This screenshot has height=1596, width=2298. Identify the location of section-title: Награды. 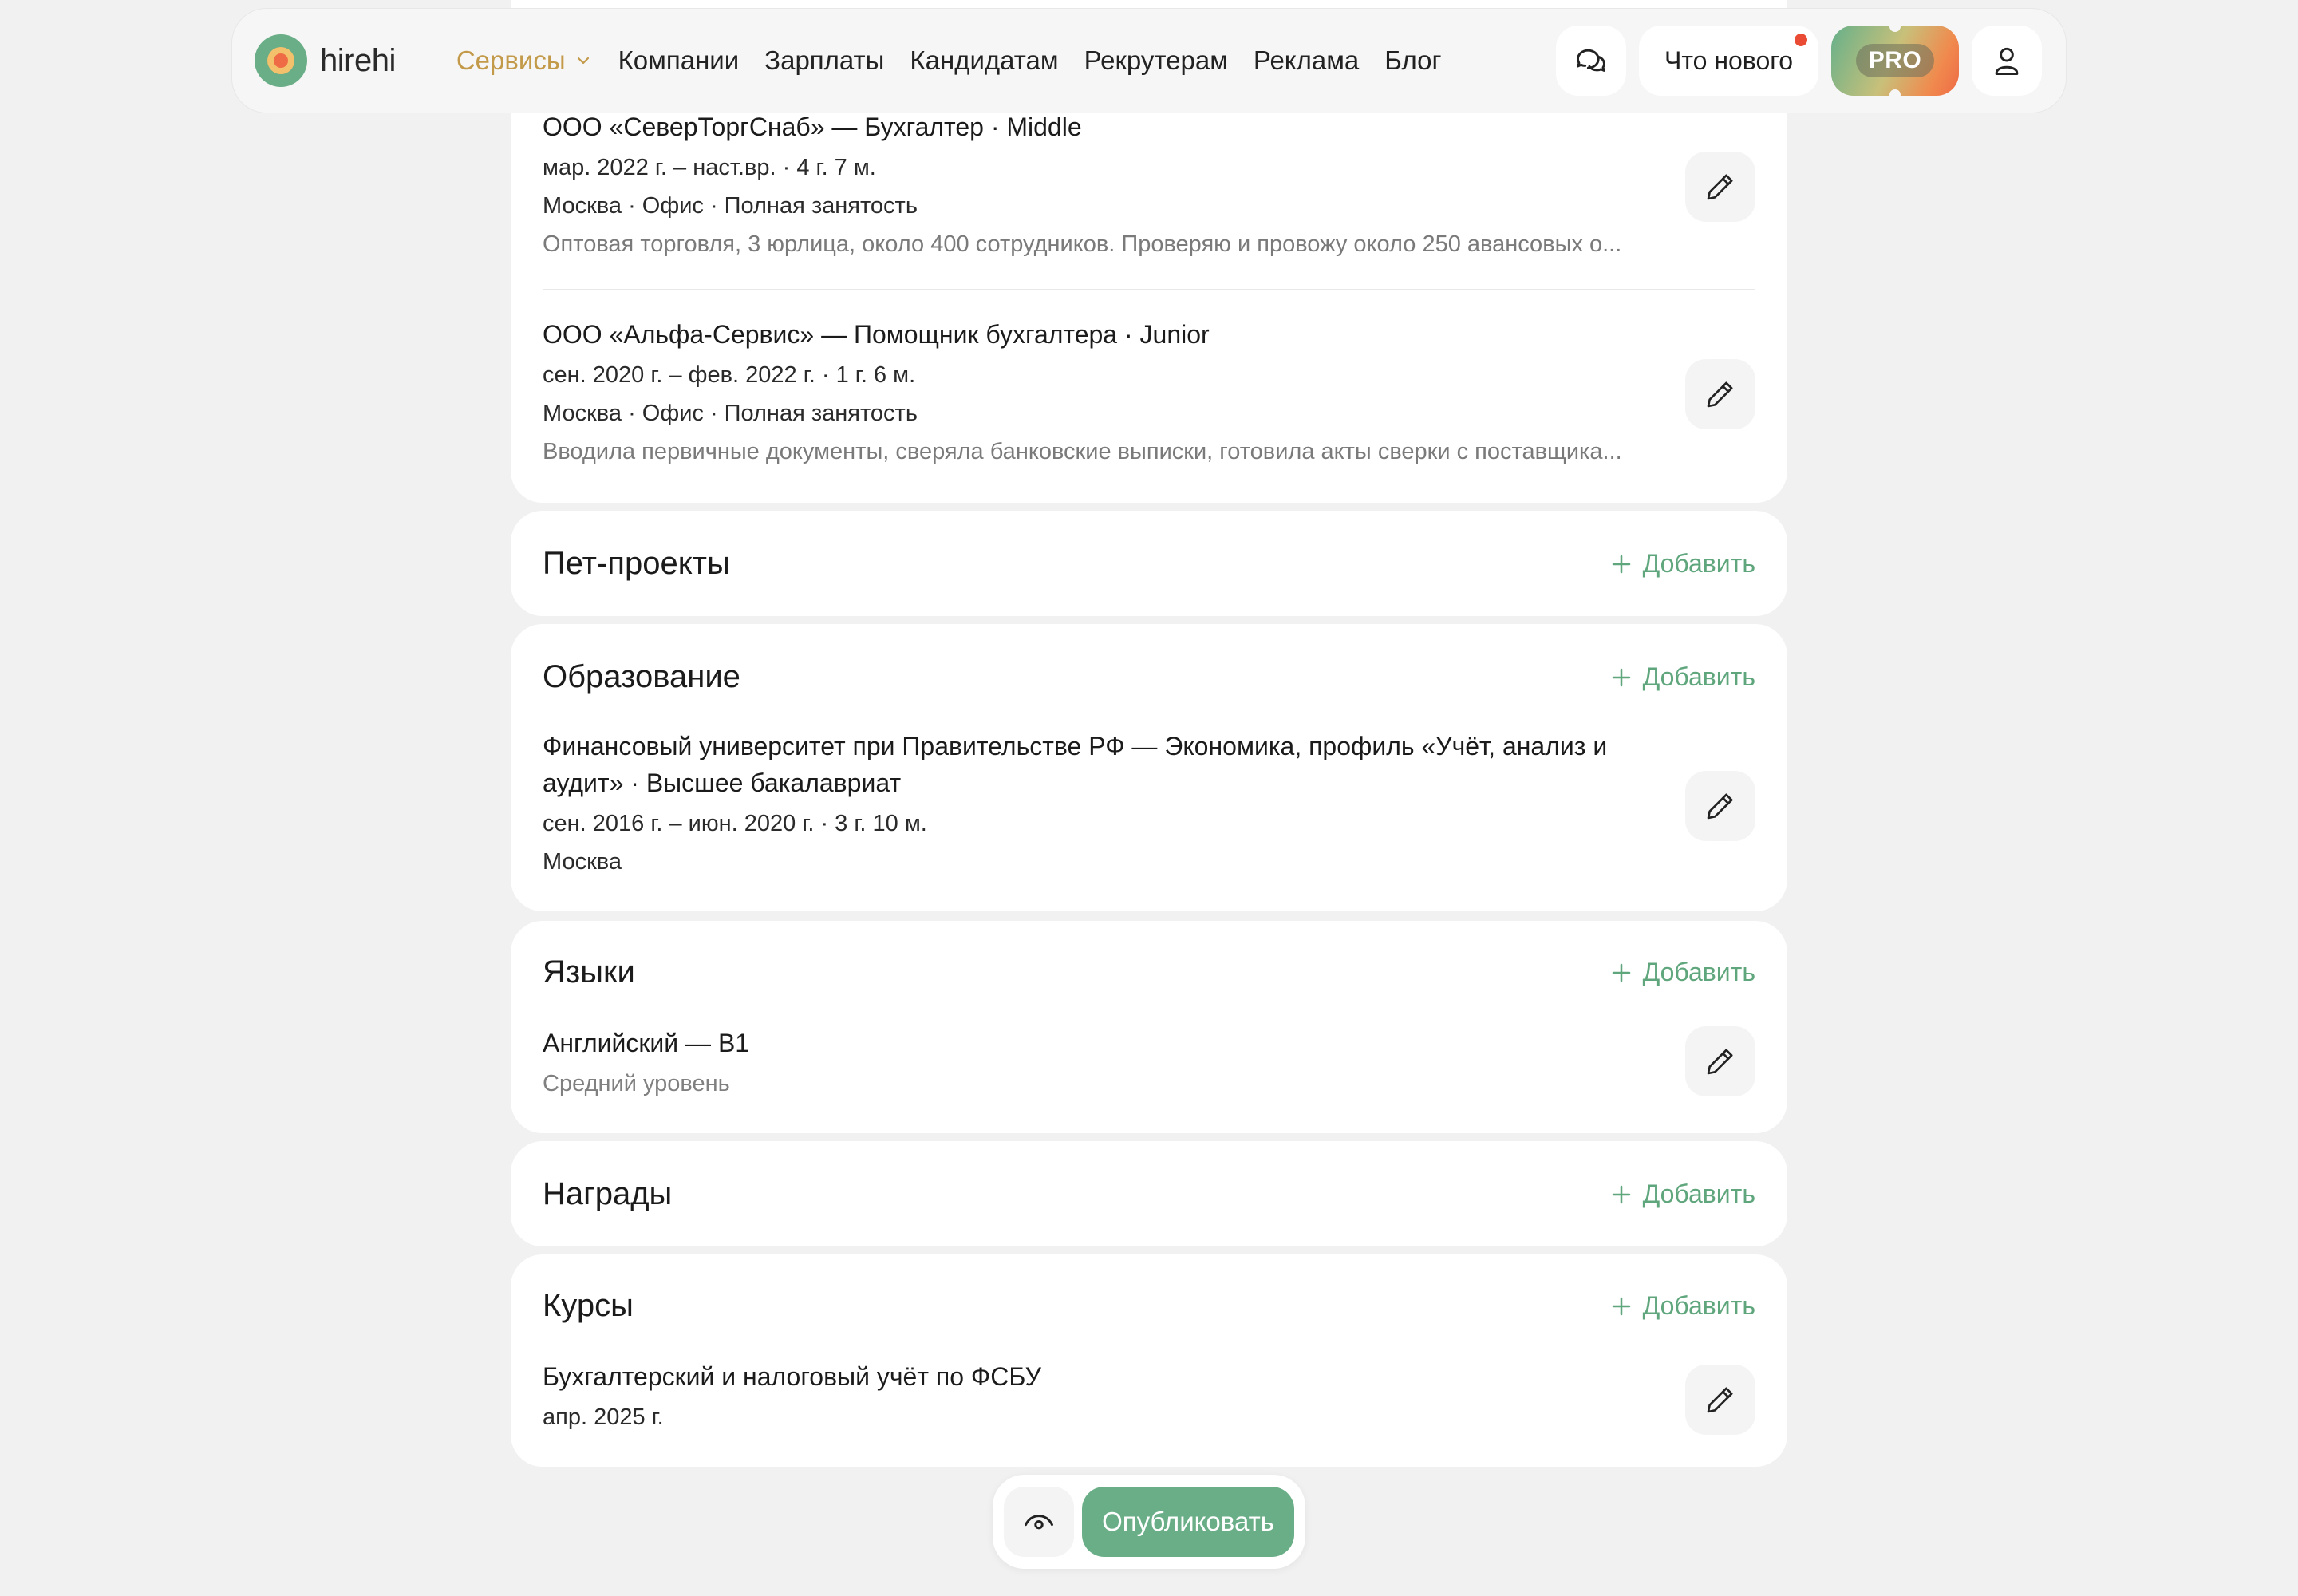
(608, 1193).